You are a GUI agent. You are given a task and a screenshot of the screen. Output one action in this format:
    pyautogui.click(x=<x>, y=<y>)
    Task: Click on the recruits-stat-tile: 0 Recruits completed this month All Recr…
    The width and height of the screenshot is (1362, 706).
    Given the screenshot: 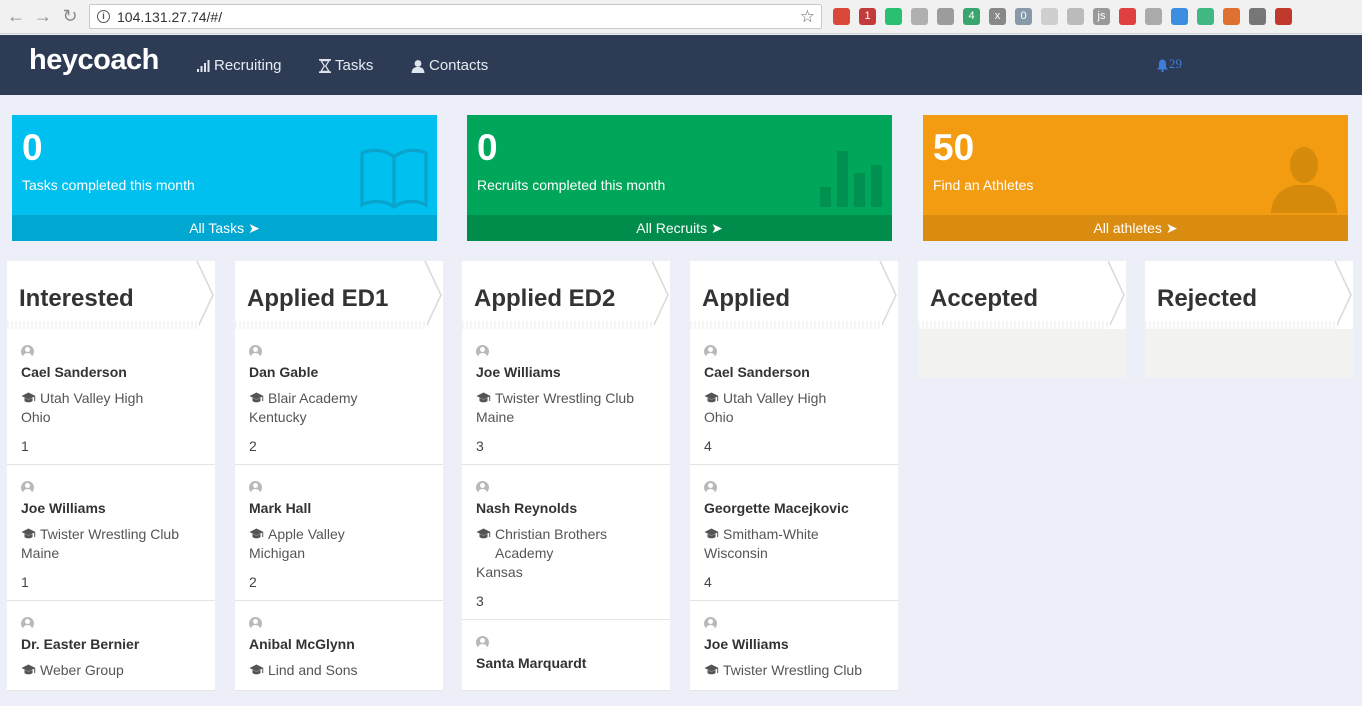 What is the action you would take?
    pyautogui.click(x=679, y=178)
    